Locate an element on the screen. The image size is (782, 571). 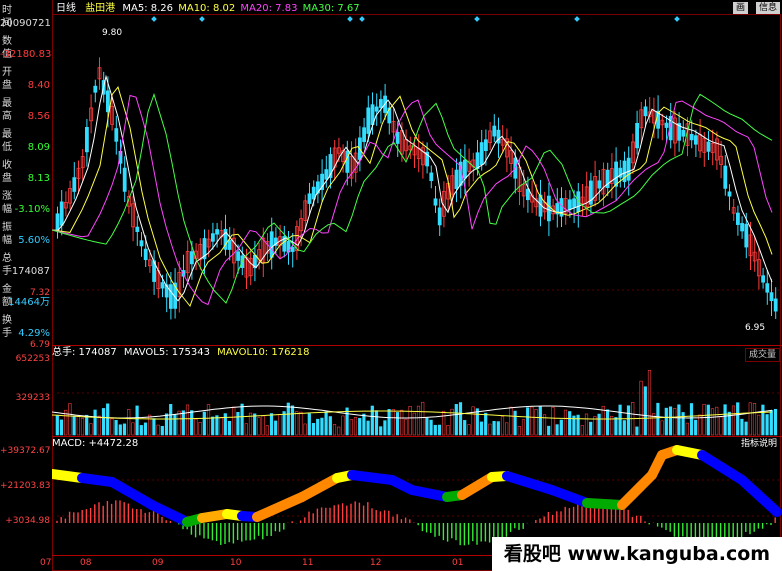
volume-indicator-button: 成交量 is located at coordinates (762, 355).